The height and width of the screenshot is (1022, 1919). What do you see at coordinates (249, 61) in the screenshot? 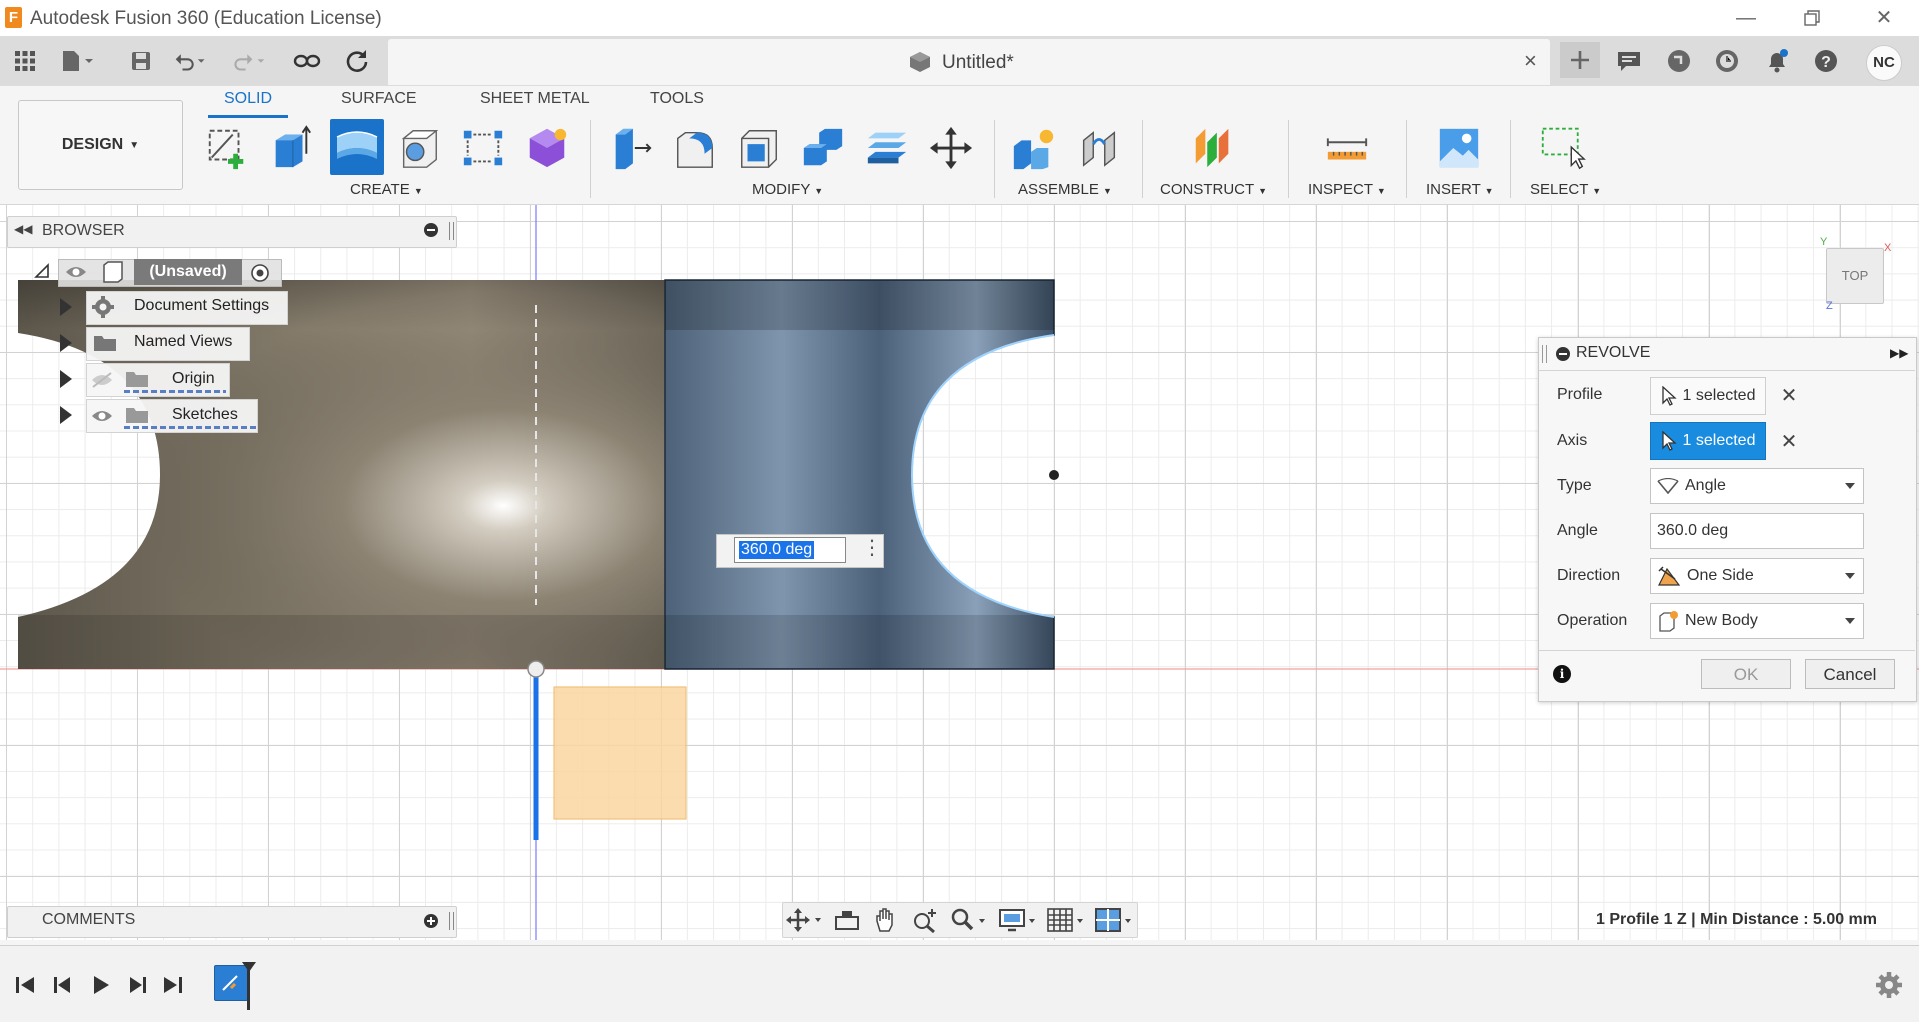
I see `redo-icon` at bounding box center [249, 61].